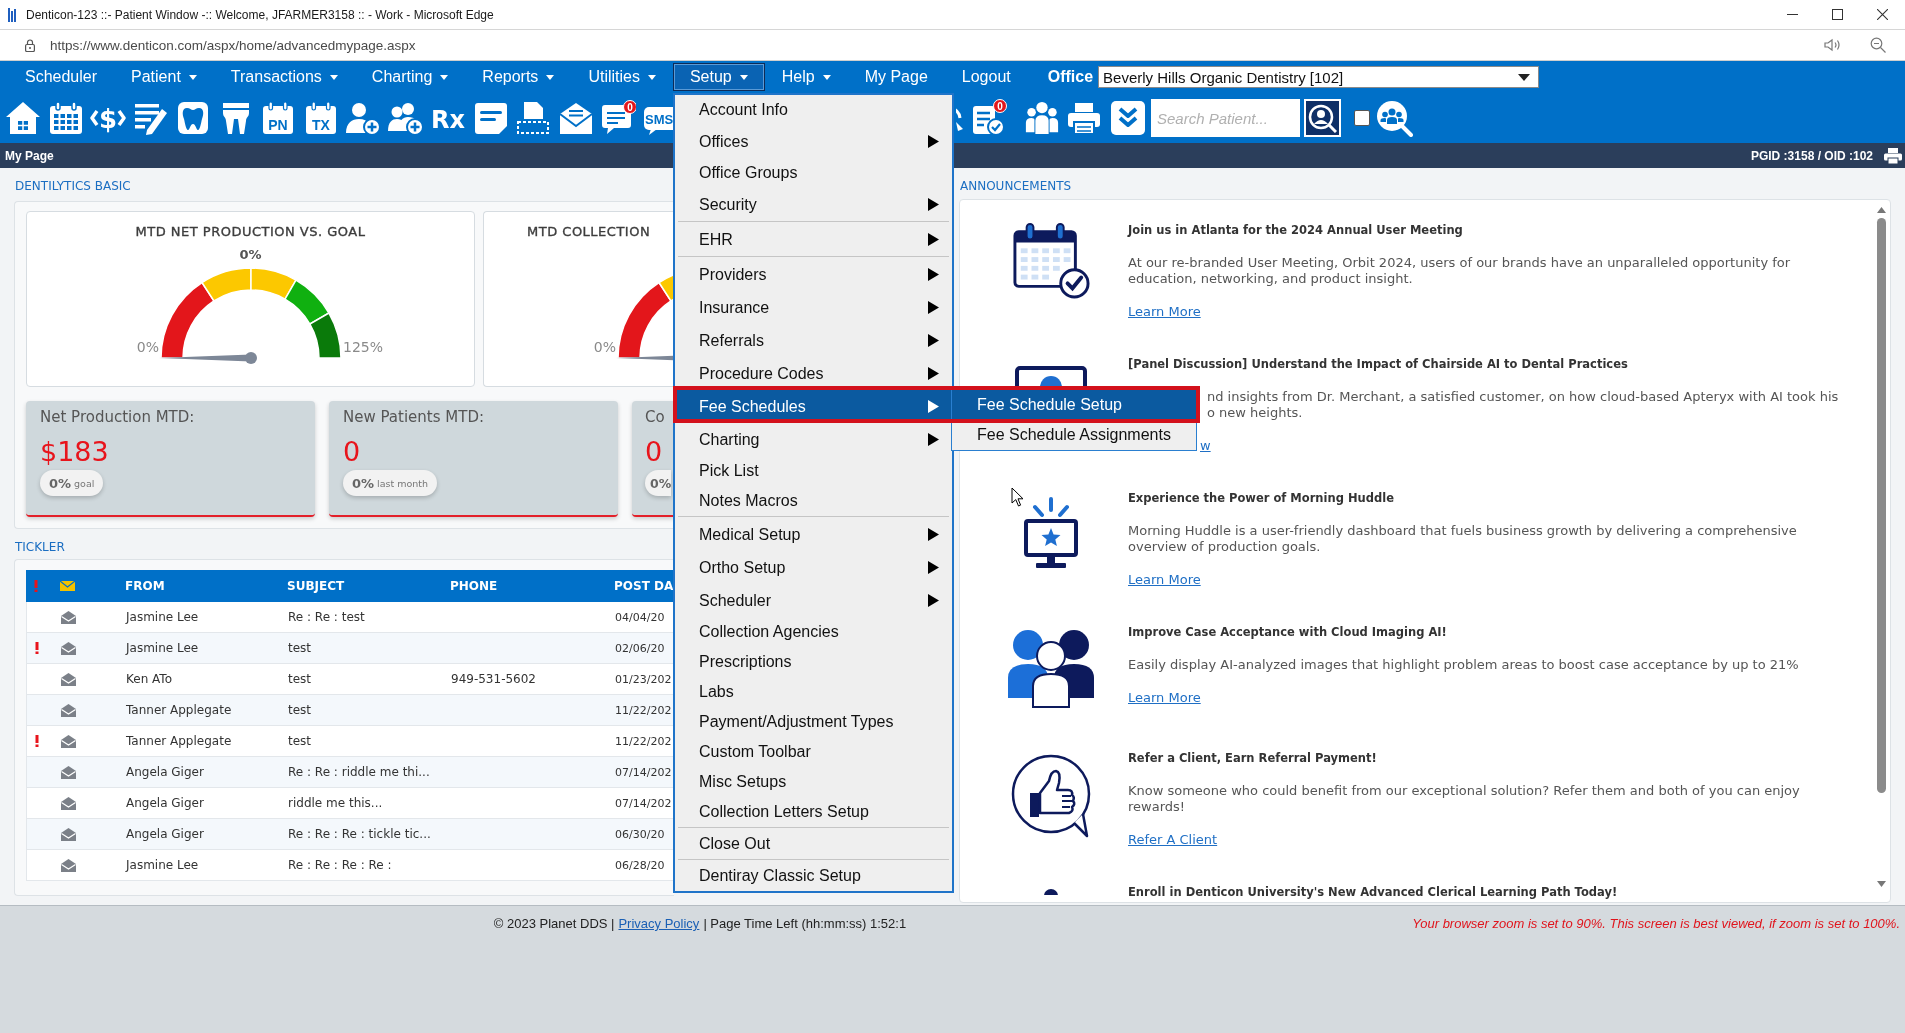 Image resolution: width=1905 pixels, height=1033 pixels. Describe the element at coordinates (1837, 14) in the screenshot. I see `maximize-icon` at that location.